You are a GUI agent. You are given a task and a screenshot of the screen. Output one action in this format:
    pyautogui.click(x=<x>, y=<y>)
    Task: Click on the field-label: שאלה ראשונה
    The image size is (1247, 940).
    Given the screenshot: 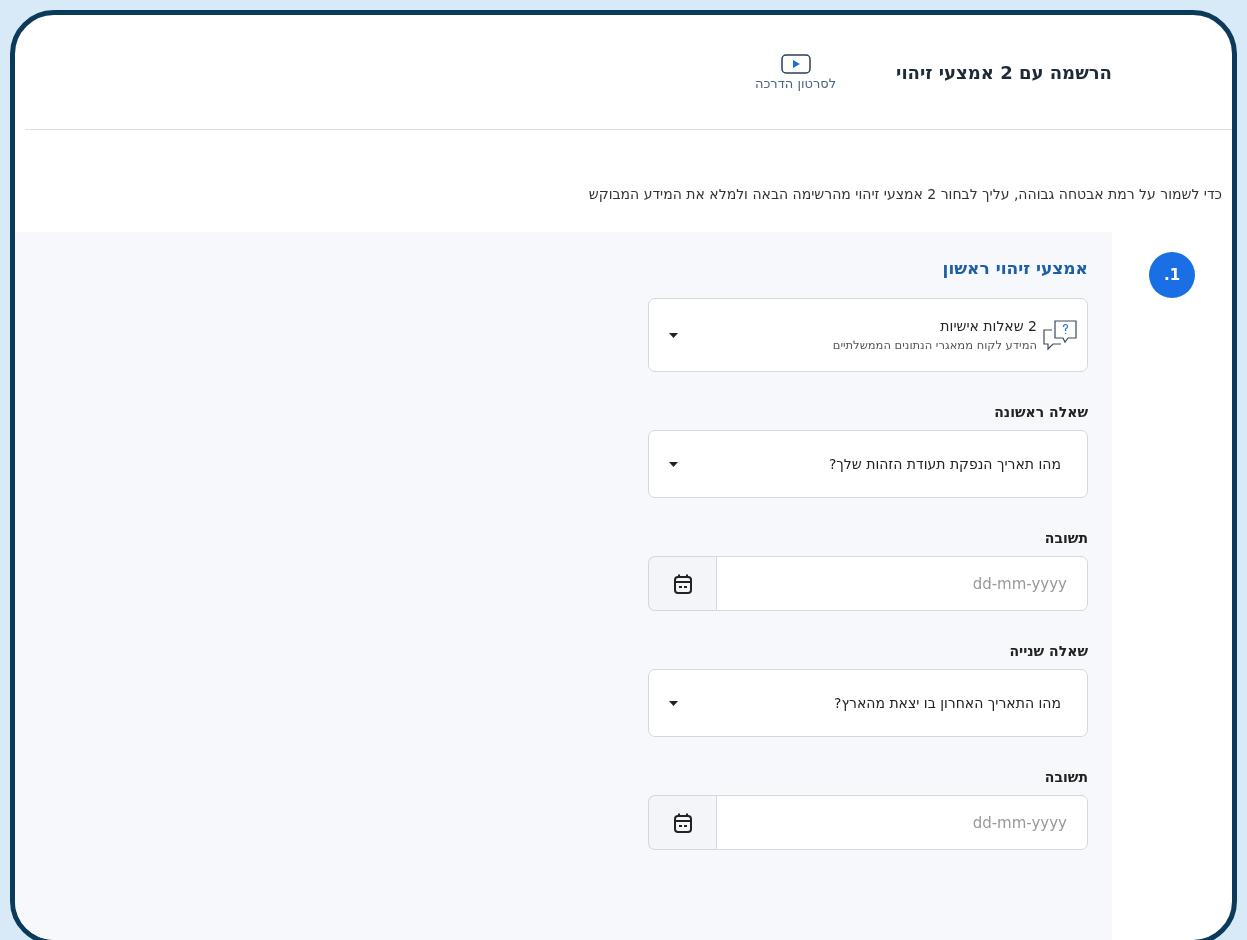 What is the action you would take?
    pyautogui.click(x=1040, y=412)
    